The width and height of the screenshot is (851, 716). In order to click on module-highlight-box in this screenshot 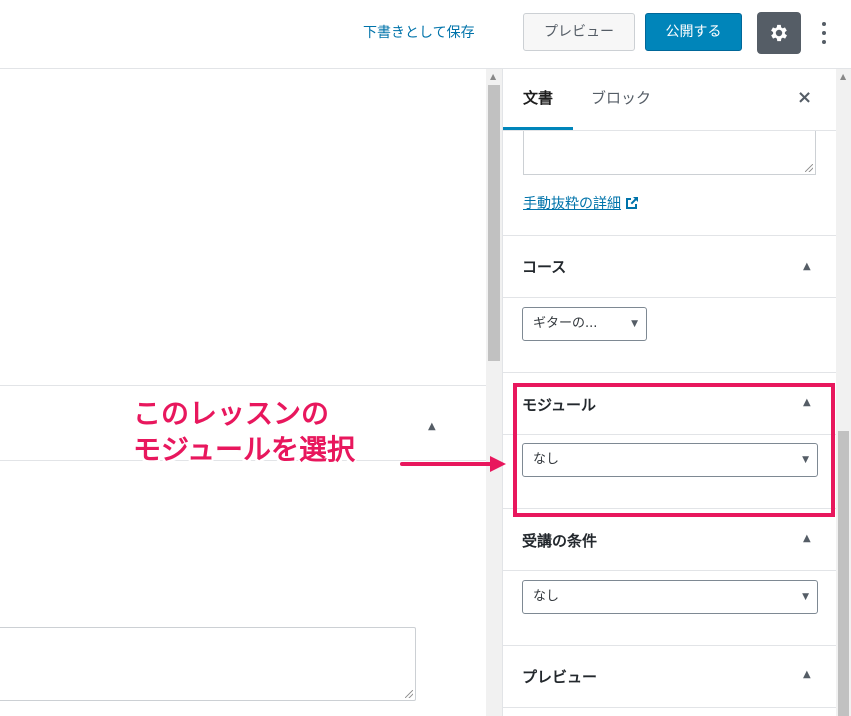, I will do `click(674, 450)`.